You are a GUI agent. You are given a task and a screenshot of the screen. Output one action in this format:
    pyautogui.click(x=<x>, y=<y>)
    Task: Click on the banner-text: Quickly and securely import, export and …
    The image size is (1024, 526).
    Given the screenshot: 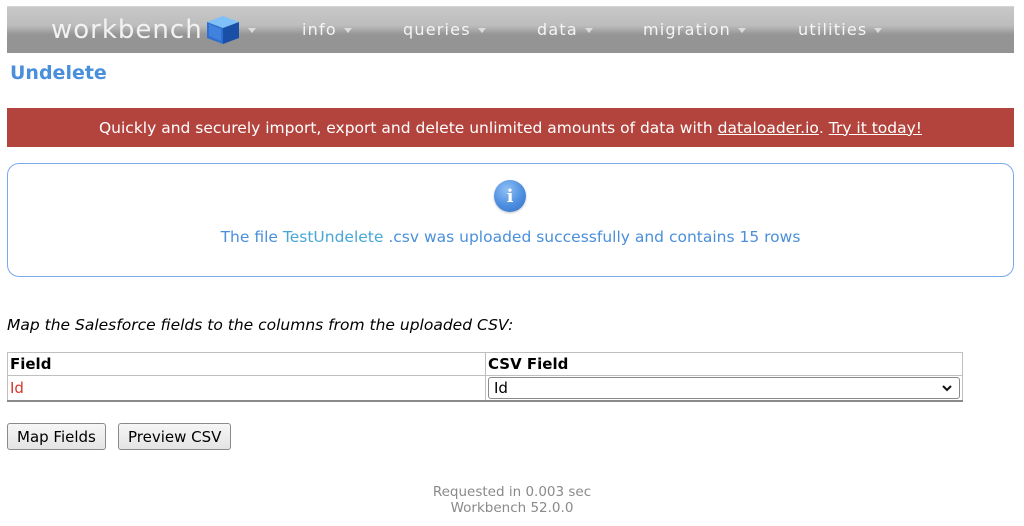 What is the action you would take?
    pyautogui.click(x=405, y=127)
    